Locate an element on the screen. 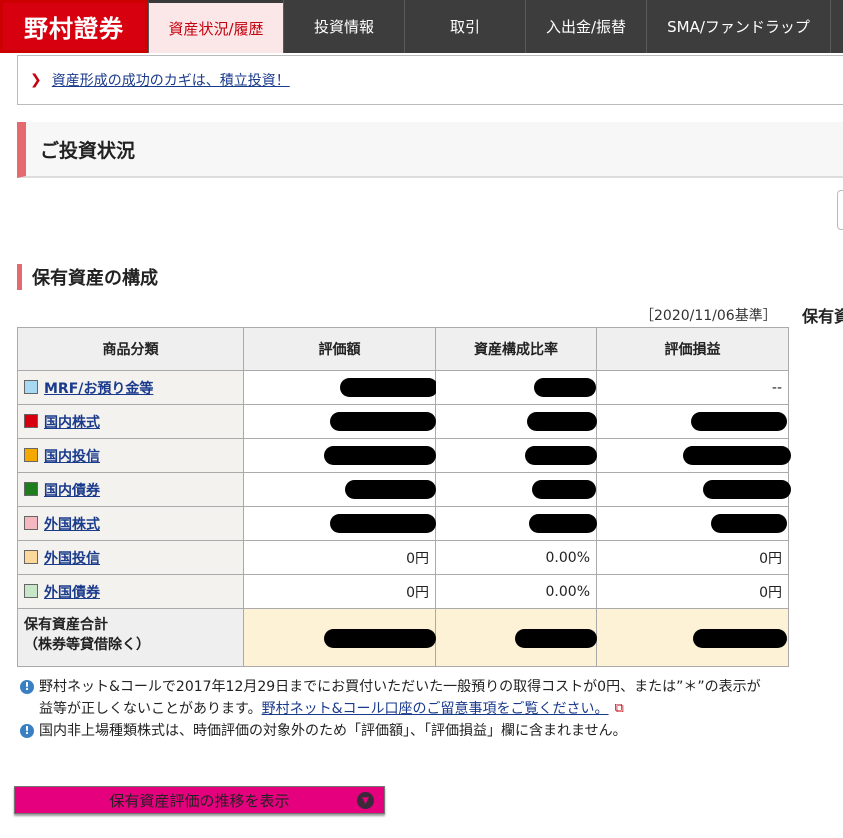  notice-link: 資産形成の成功のカギは、積立投資！ is located at coordinates (171, 80).